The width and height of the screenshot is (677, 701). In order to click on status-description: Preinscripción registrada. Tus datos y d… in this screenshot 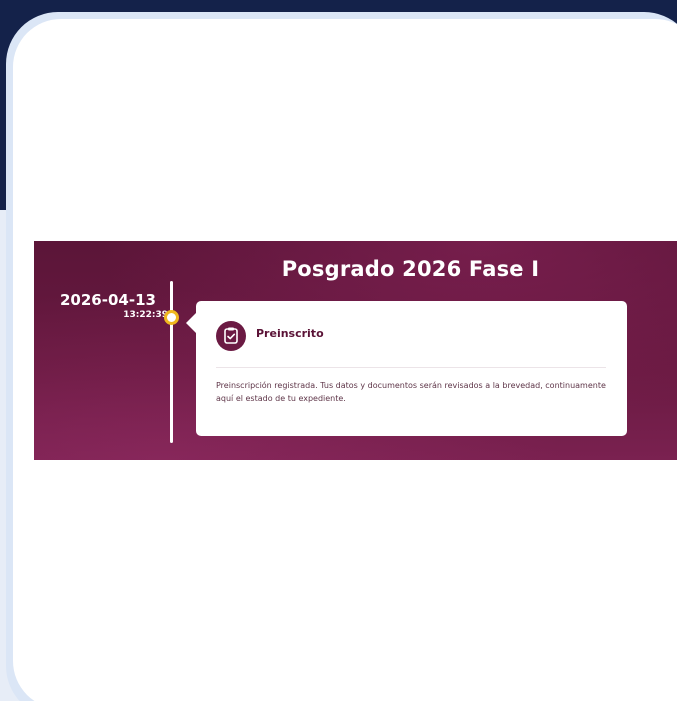, I will do `click(411, 392)`.